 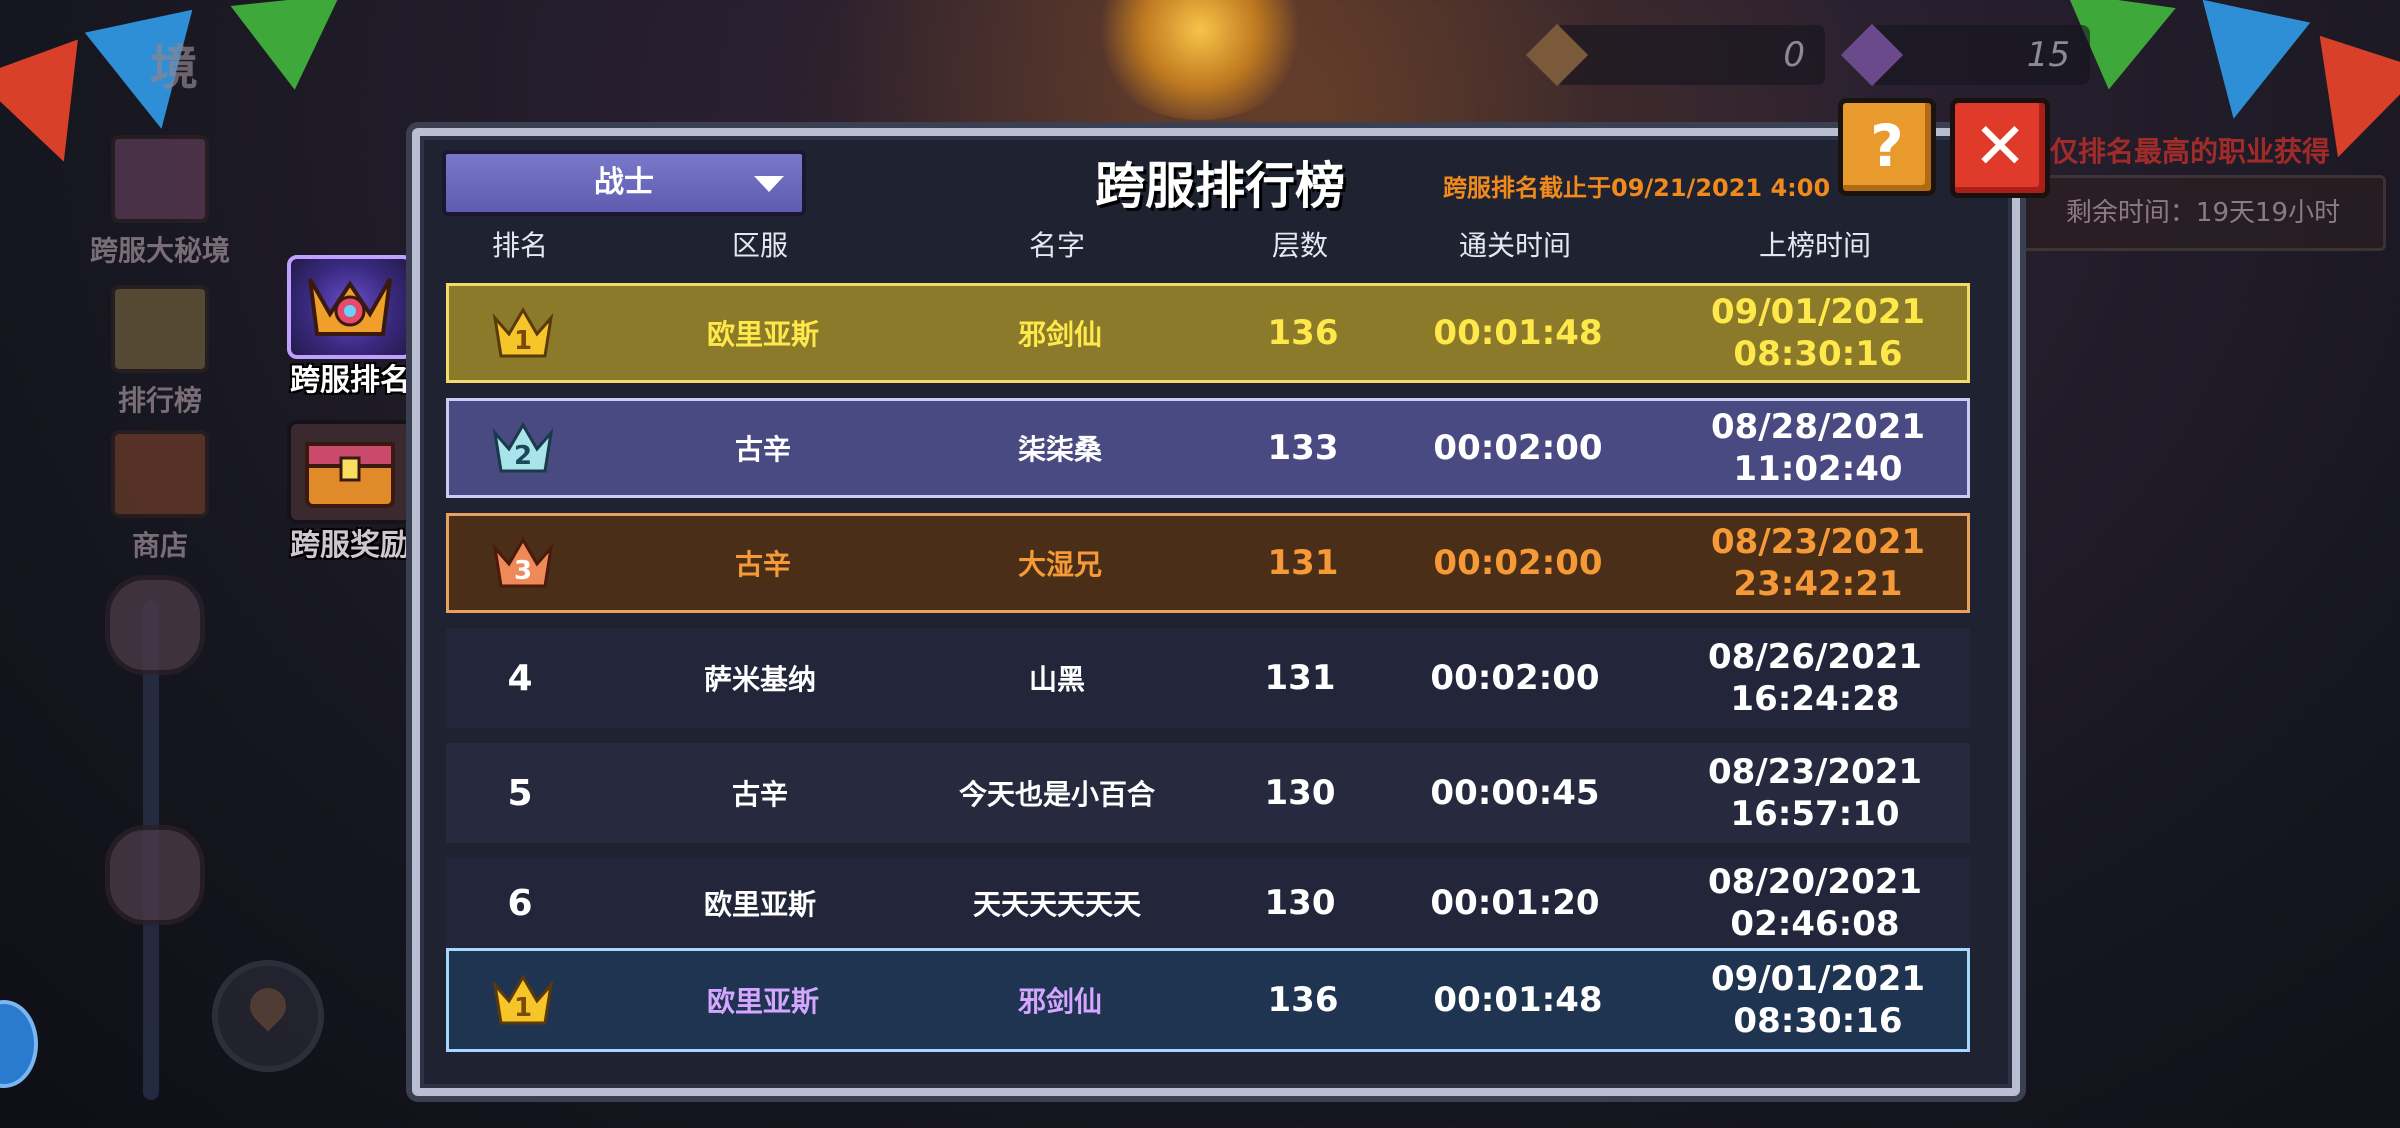 What do you see at coordinates (350, 472) in the screenshot?
I see `treasure-chest-icon` at bounding box center [350, 472].